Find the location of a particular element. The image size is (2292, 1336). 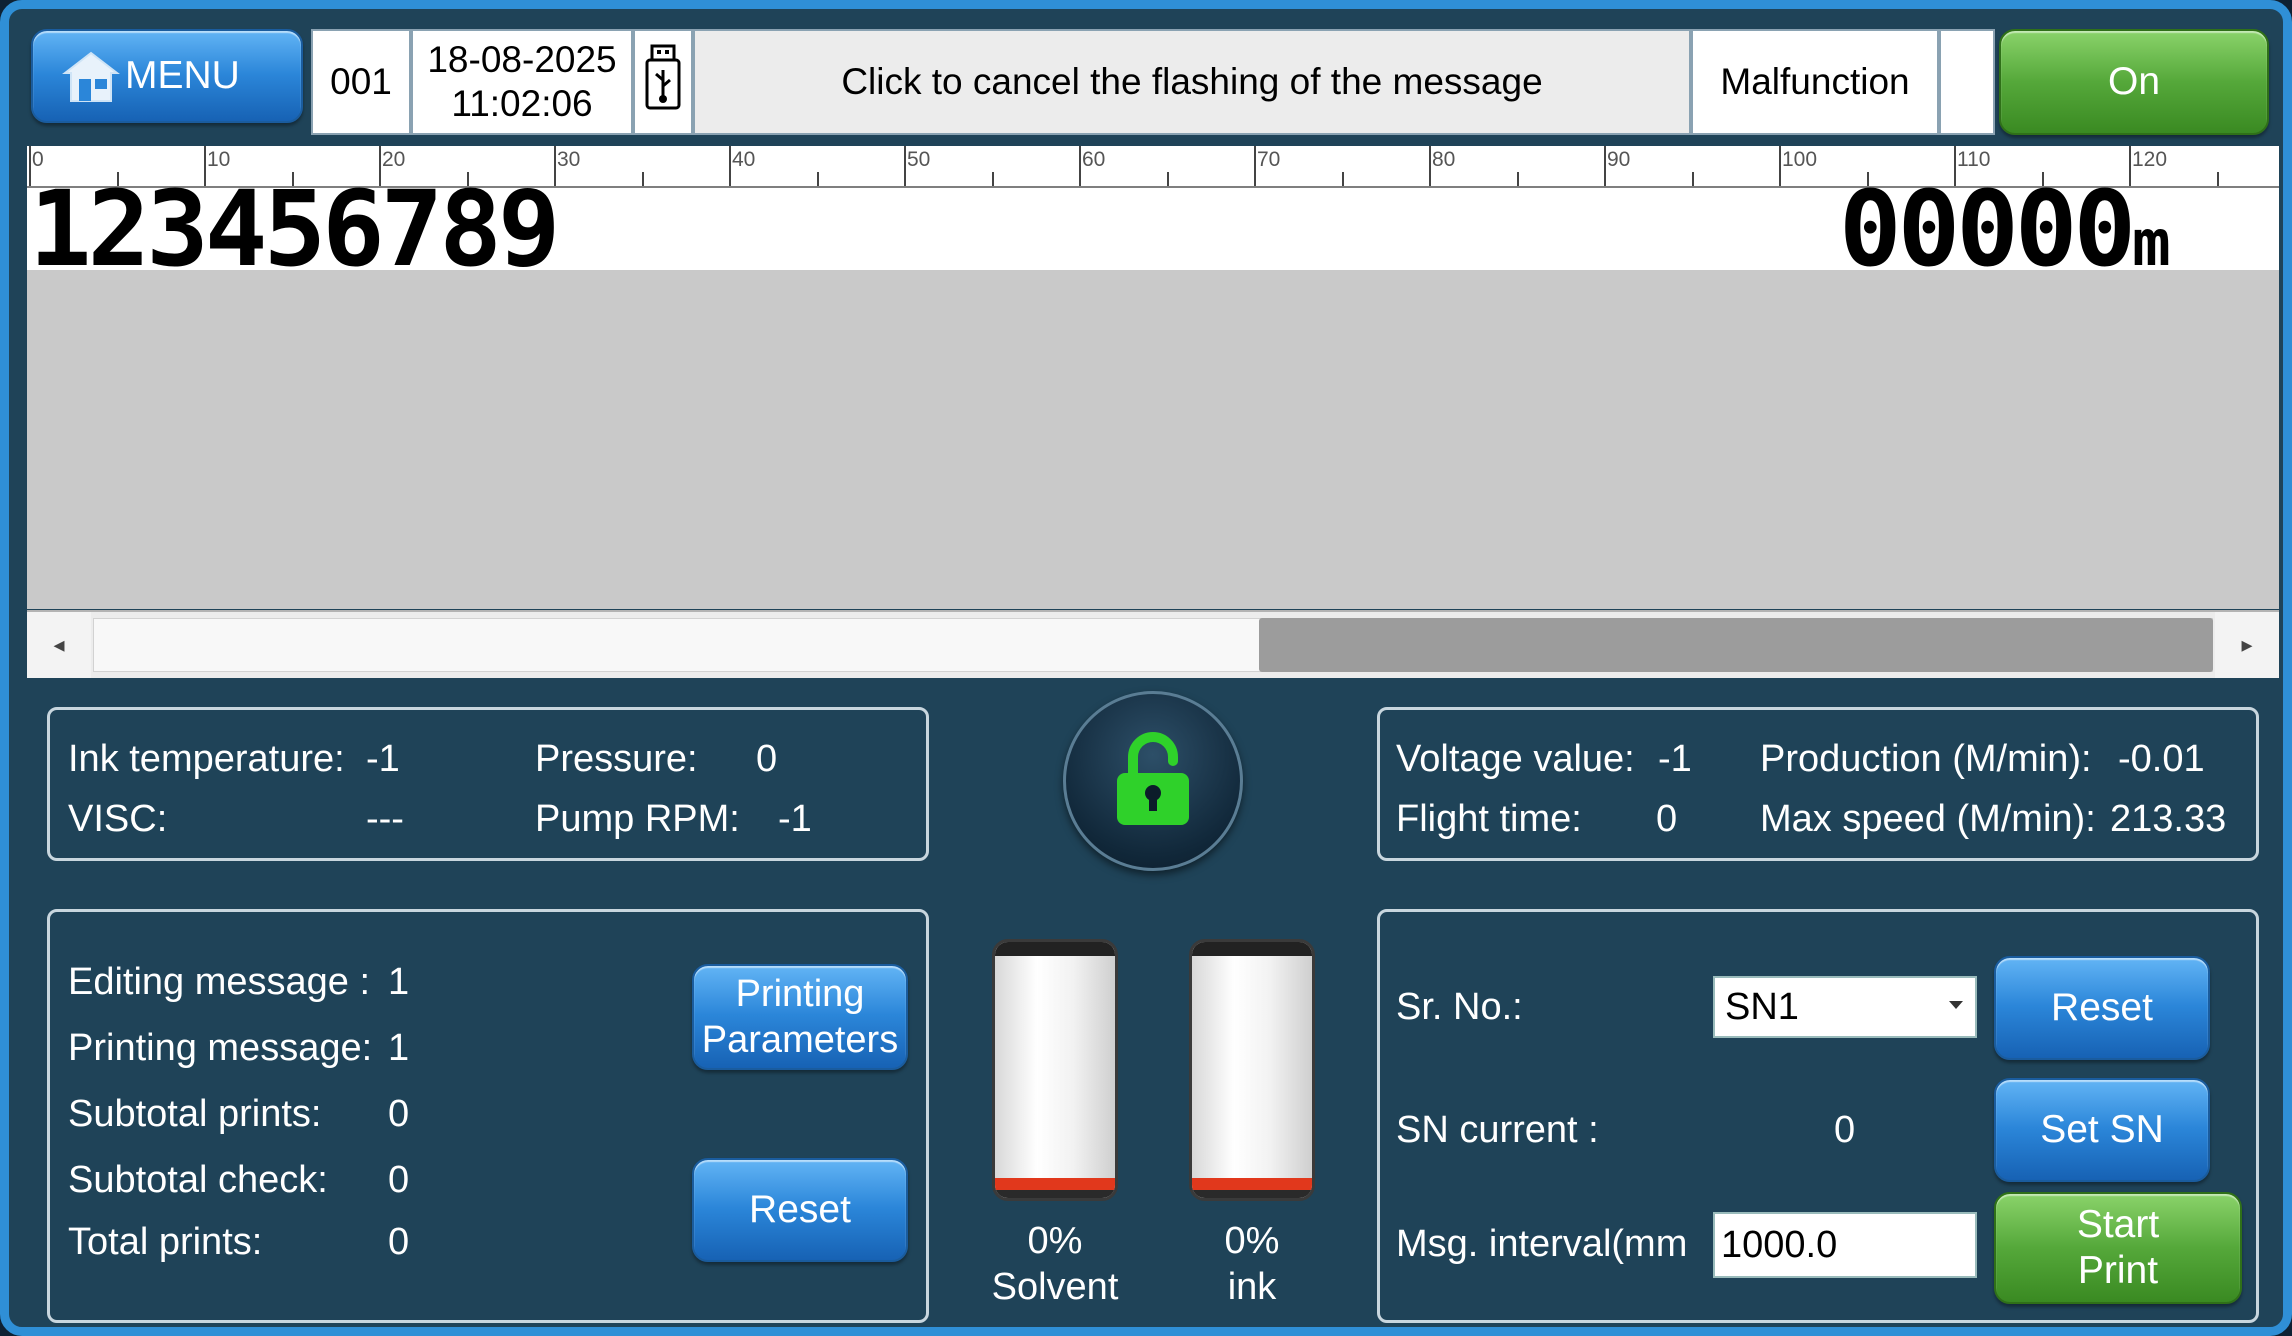

printing-label: Printing message: is located at coordinates (220, 1048).